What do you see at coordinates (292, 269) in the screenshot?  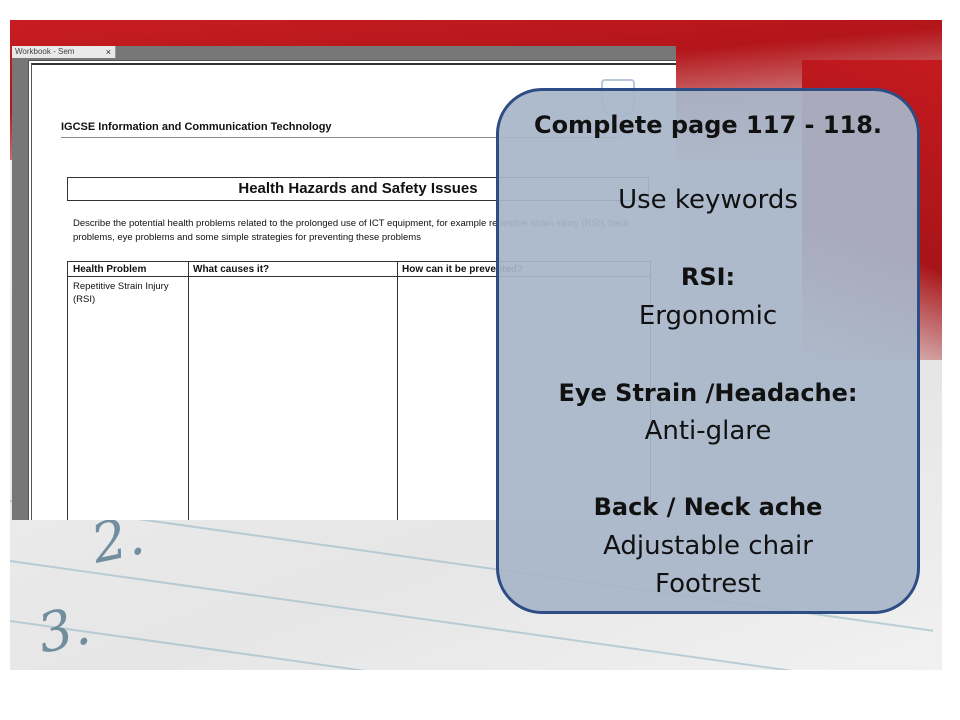 I see `table-header-causes: What causes it?` at bounding box center [292, 269].